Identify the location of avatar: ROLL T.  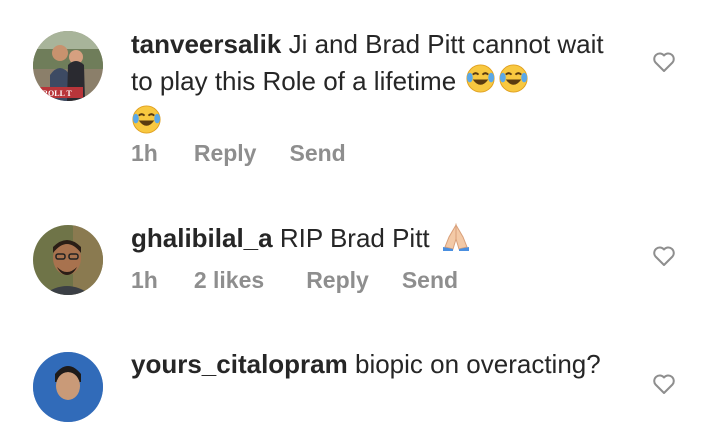
(68, 66).